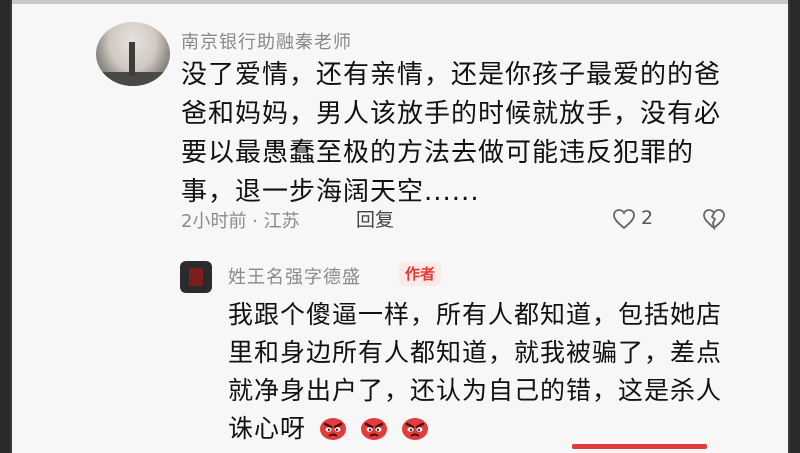 The image size is (800, 453). I want to click on top-divider, so click(400, 2).